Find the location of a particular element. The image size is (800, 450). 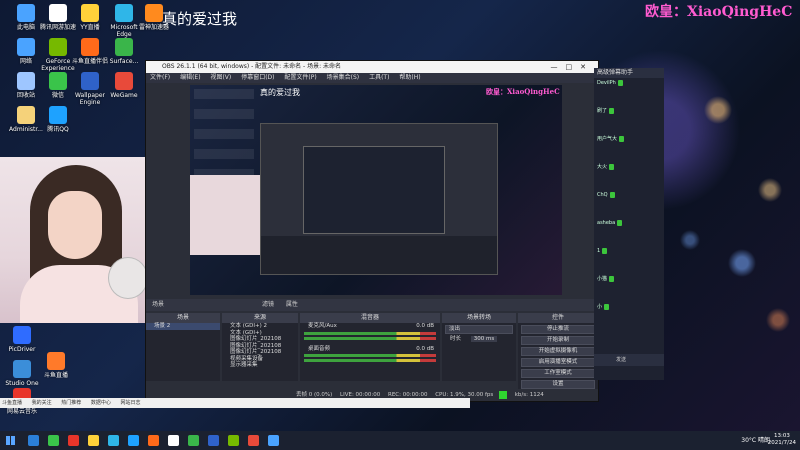

menu-tools: 工具(T) is located at coordinates (379, 77).